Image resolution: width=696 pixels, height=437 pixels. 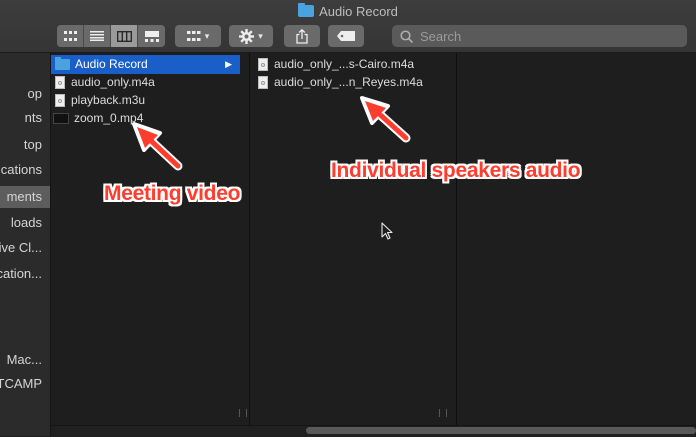 What do you see at coordinates (387, 231) in the screenshot?
I see `mouse-cursor-icon` at bounding box center [387, 231].